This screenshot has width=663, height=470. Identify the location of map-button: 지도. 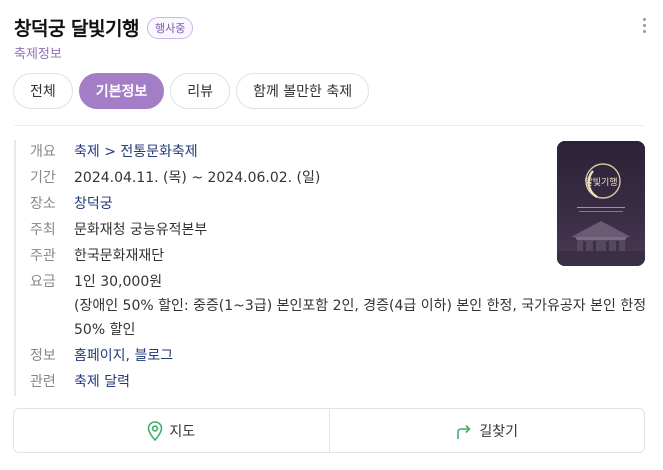
(171, 430).